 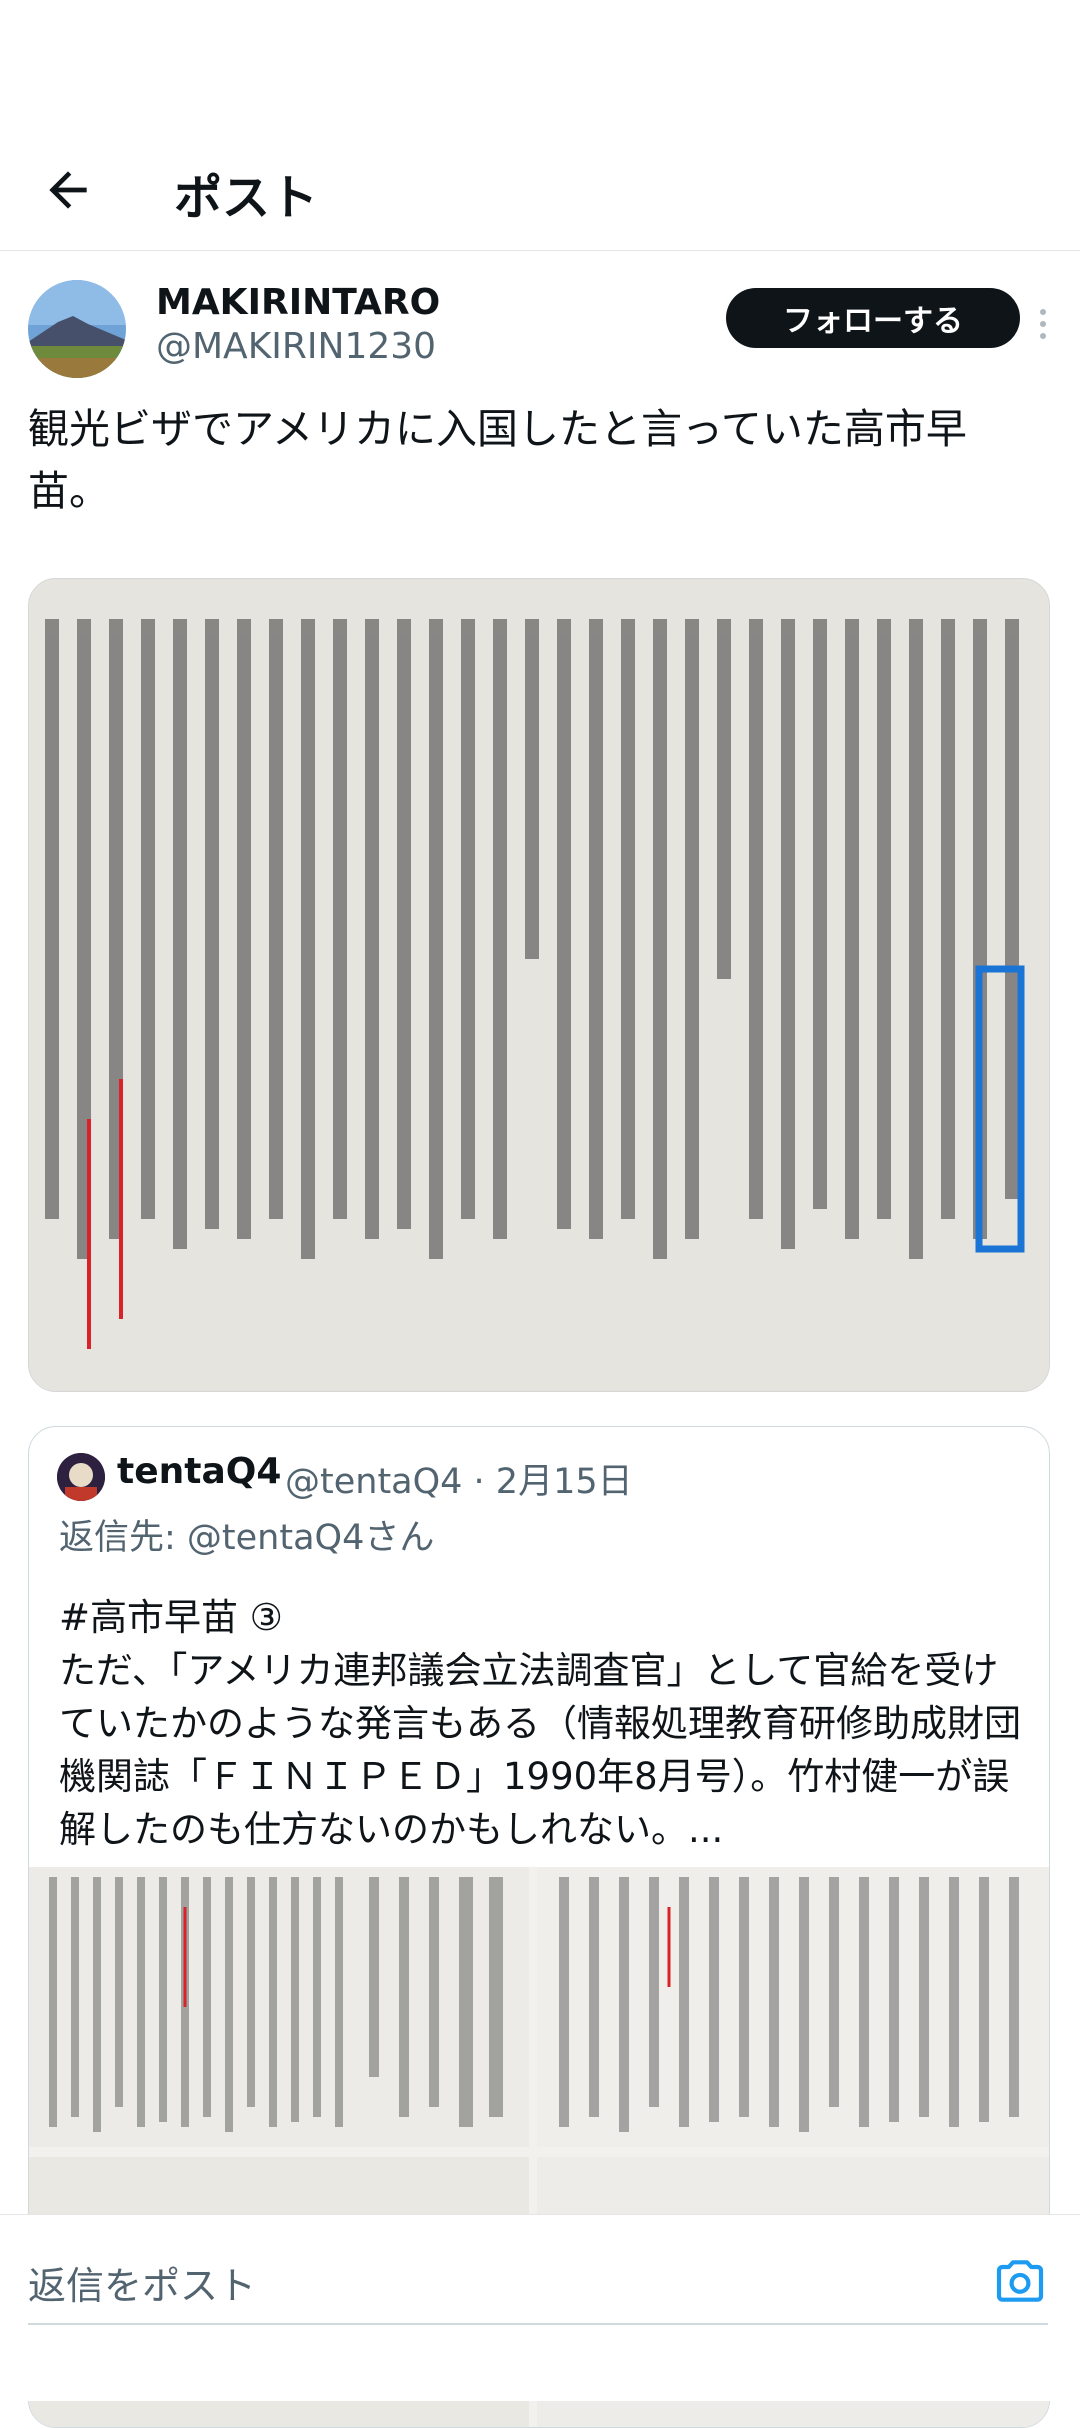 What do you see at coordinates (459, 1482) in the screenshot?
I see `quoted-handle-date: @tentaQ4 · 2月15日` at bounding box center [459, 1482].